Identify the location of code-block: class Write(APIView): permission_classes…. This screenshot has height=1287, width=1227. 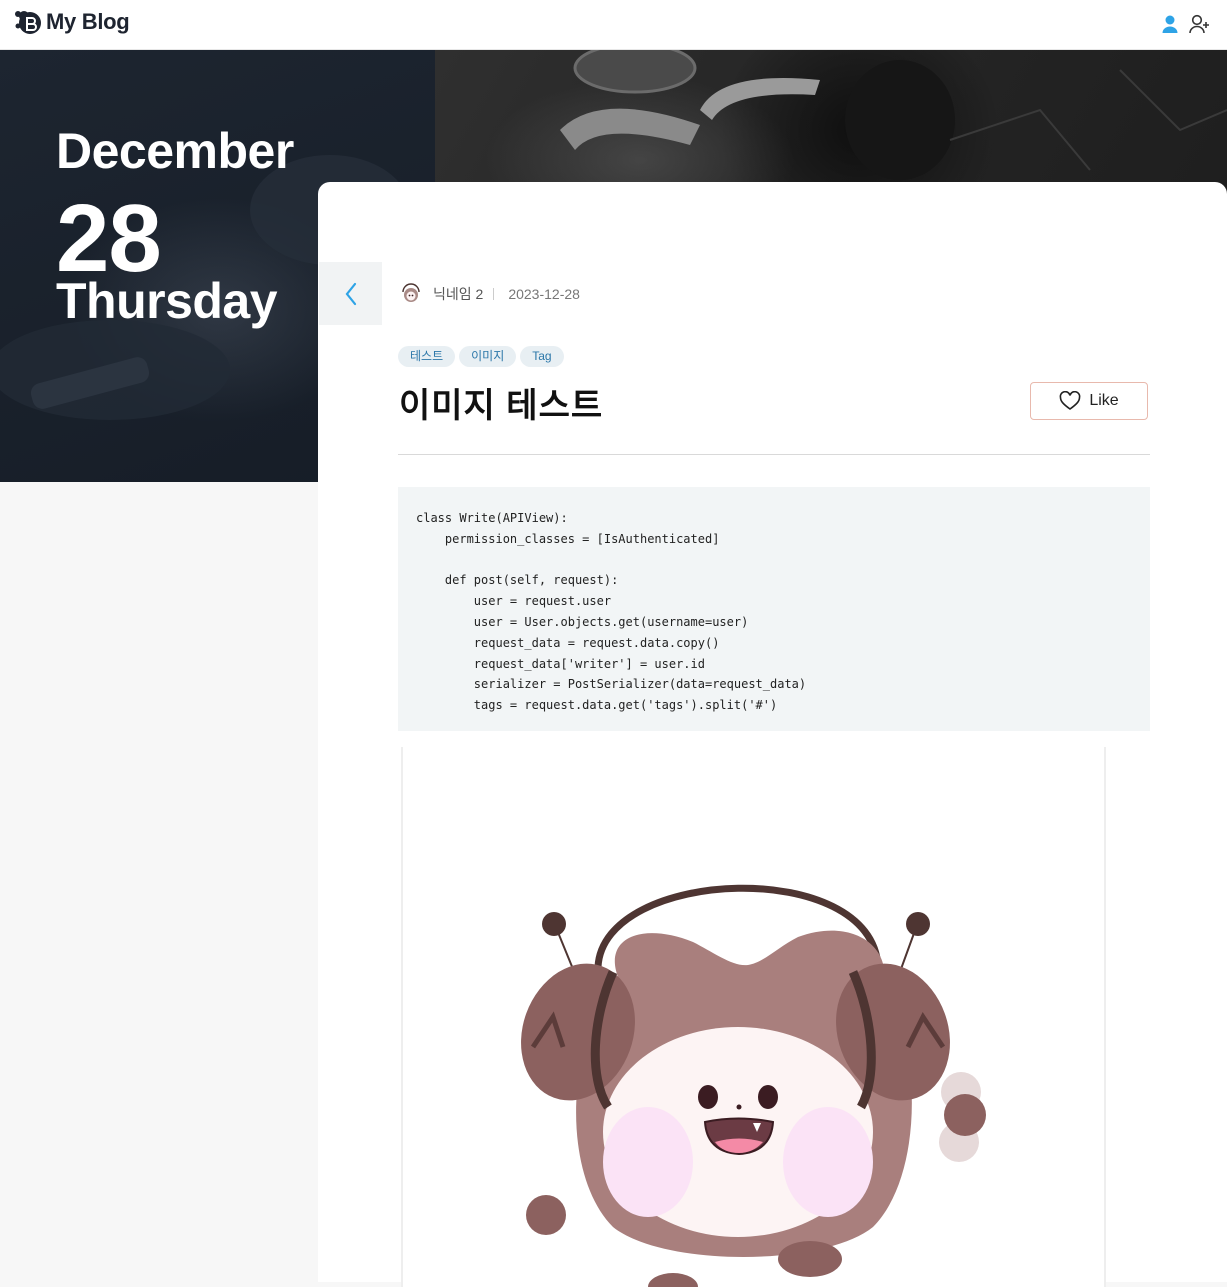
(774, 609).